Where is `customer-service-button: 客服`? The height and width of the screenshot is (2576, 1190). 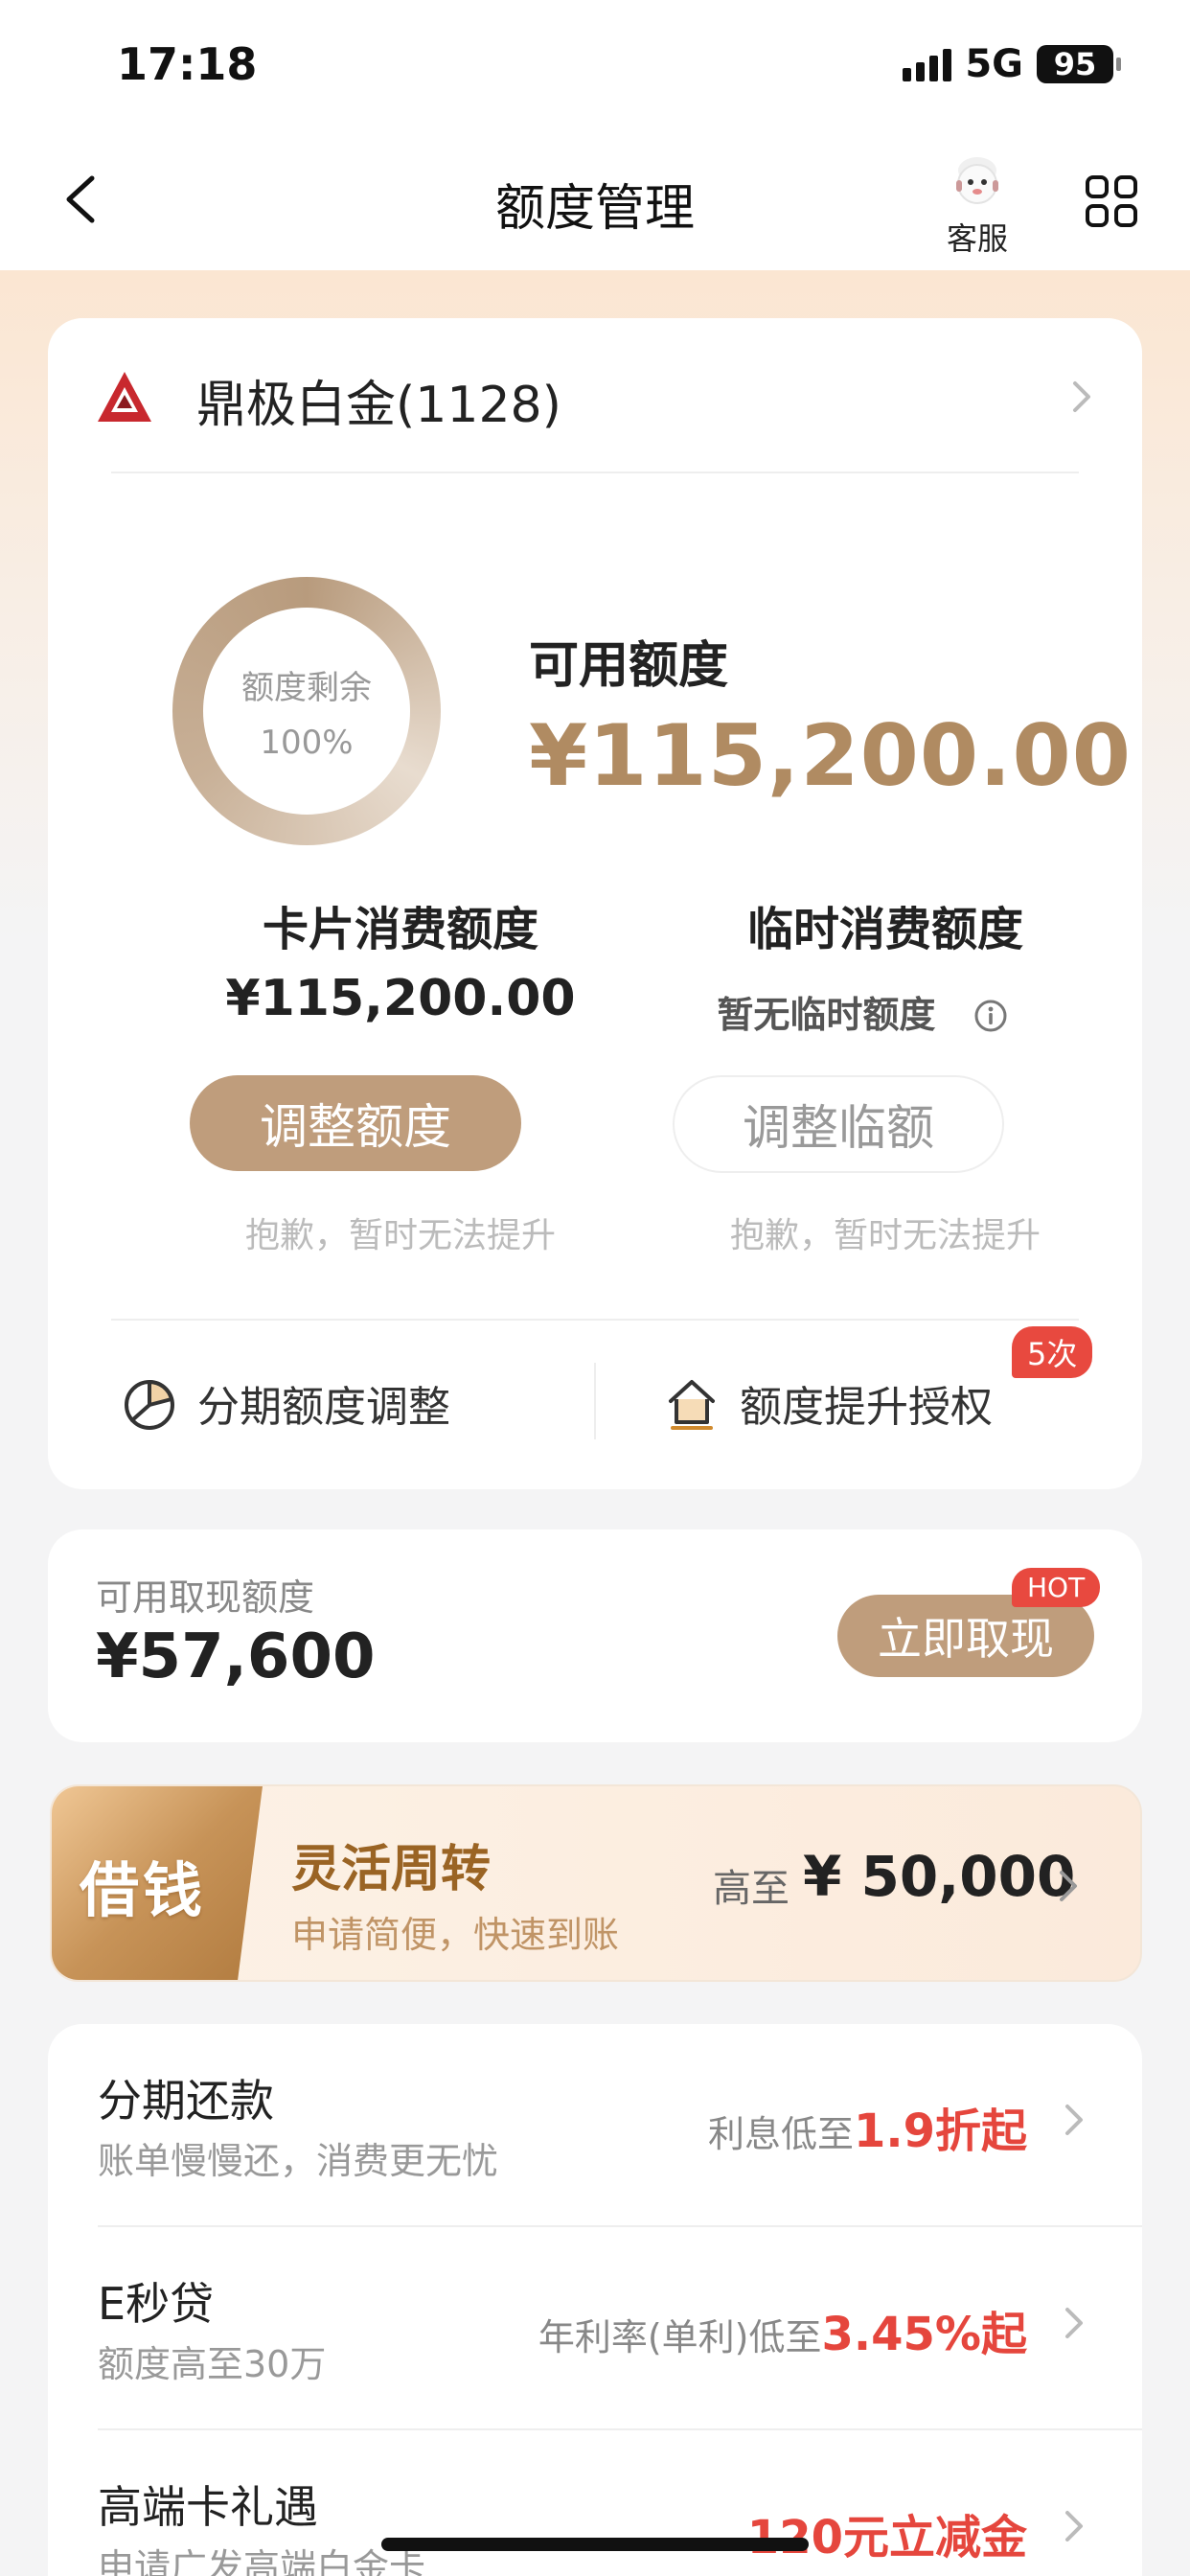 customer-service-button: 客服 is located at coordinates (978, 205).